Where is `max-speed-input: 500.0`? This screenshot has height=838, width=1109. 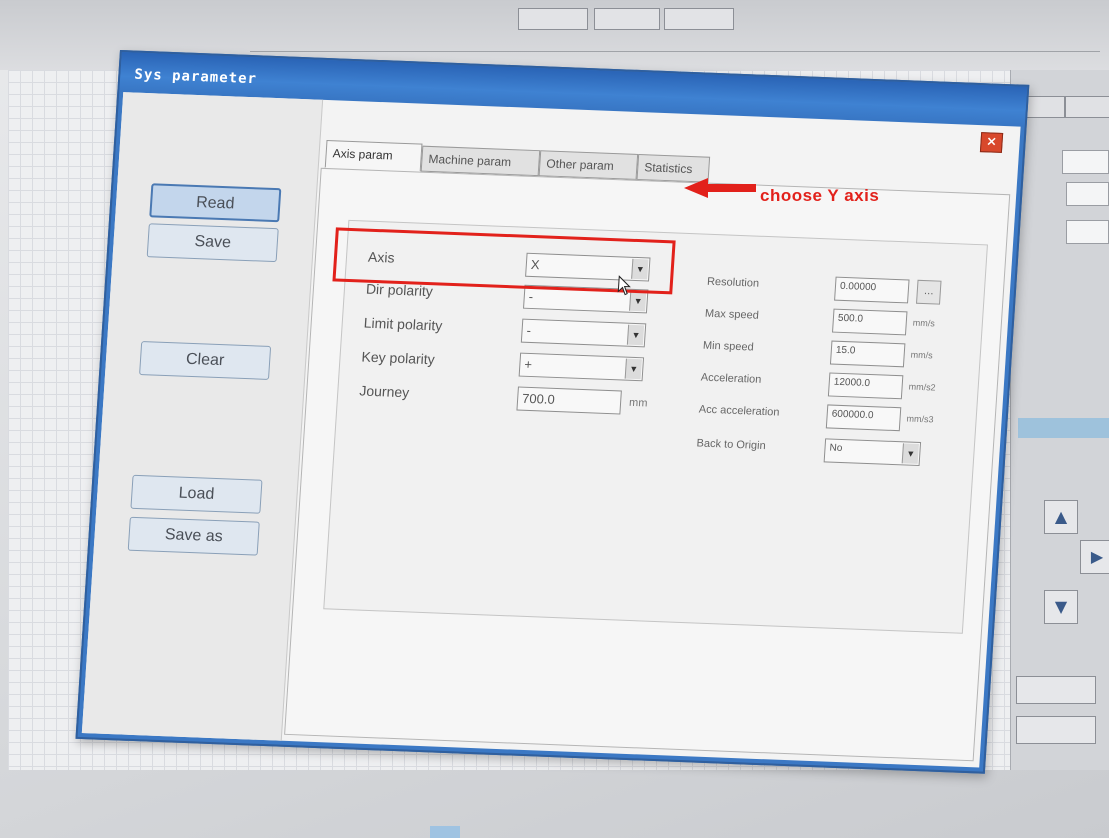 max-speed-input: 500.0 is located at coordinates (870, 322).